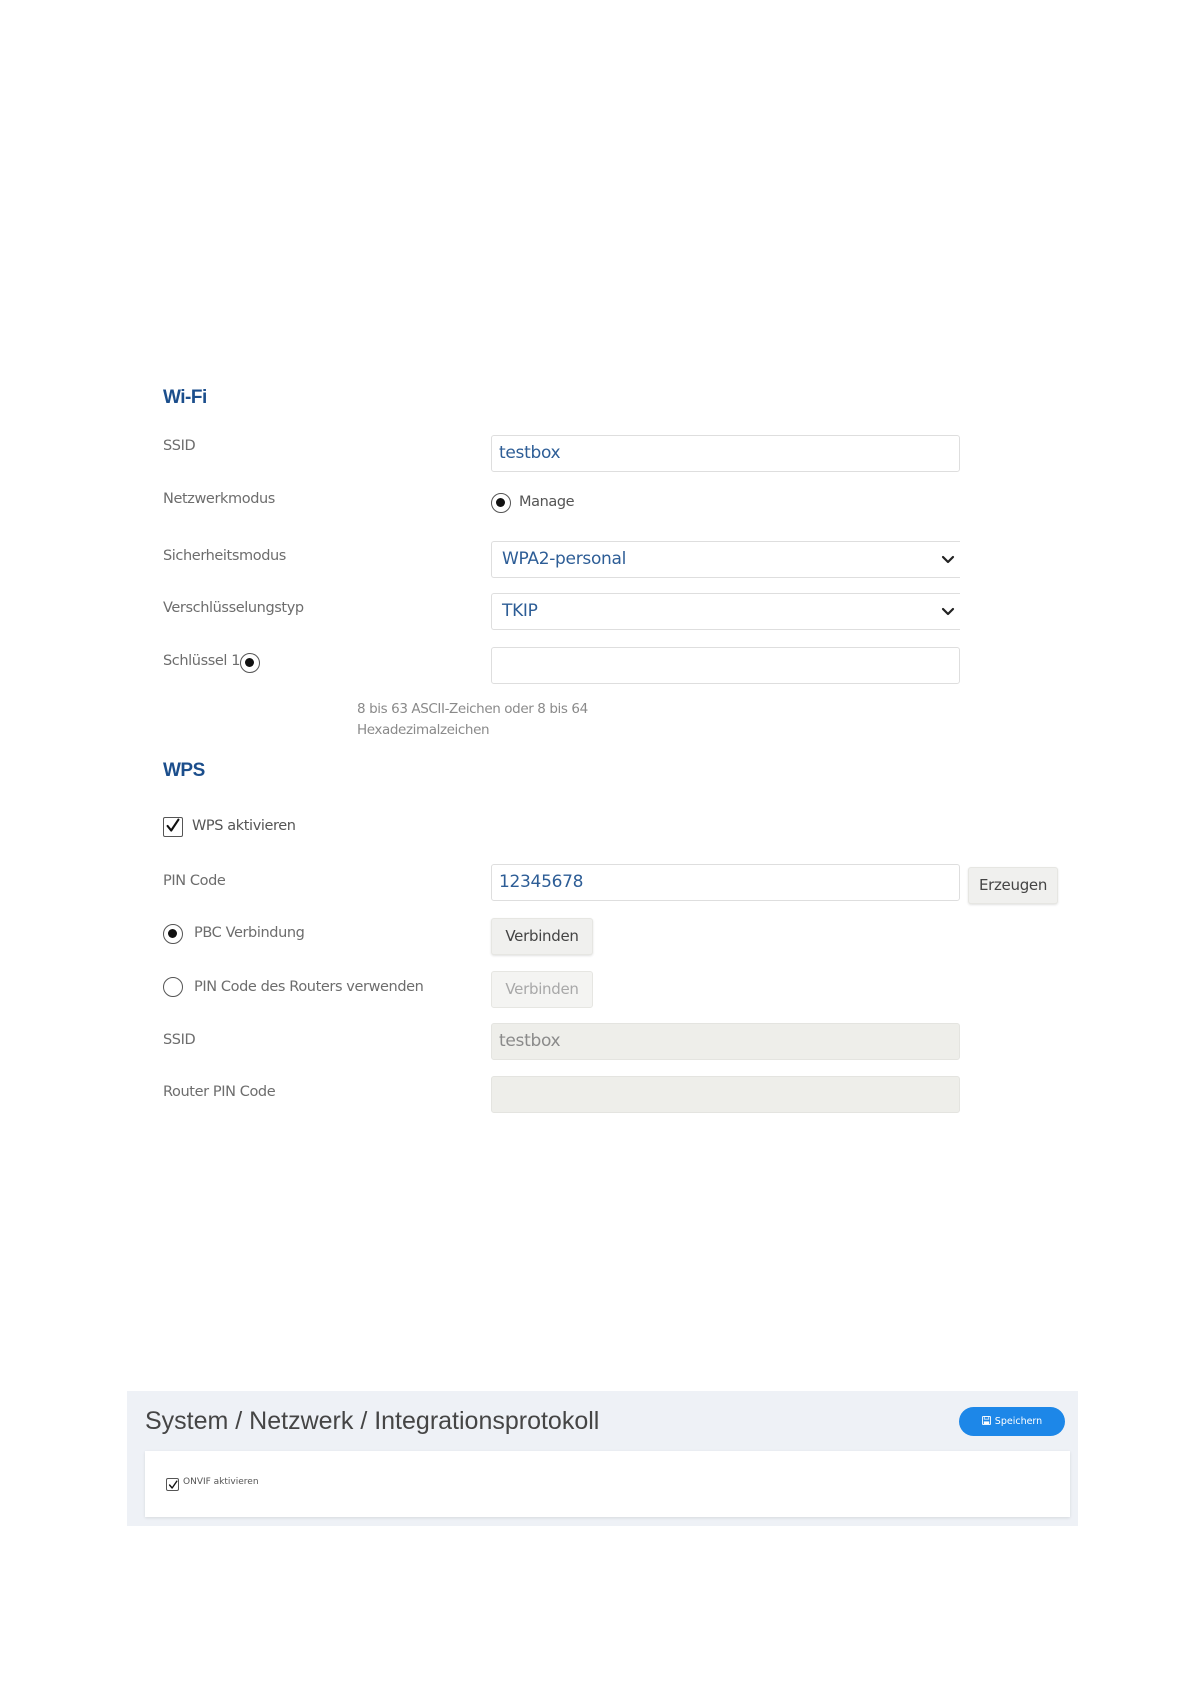 This screenshot has width=1190, height=1684. I want to click on wifi-section-title: Wi-Fi, so click(185, 397).